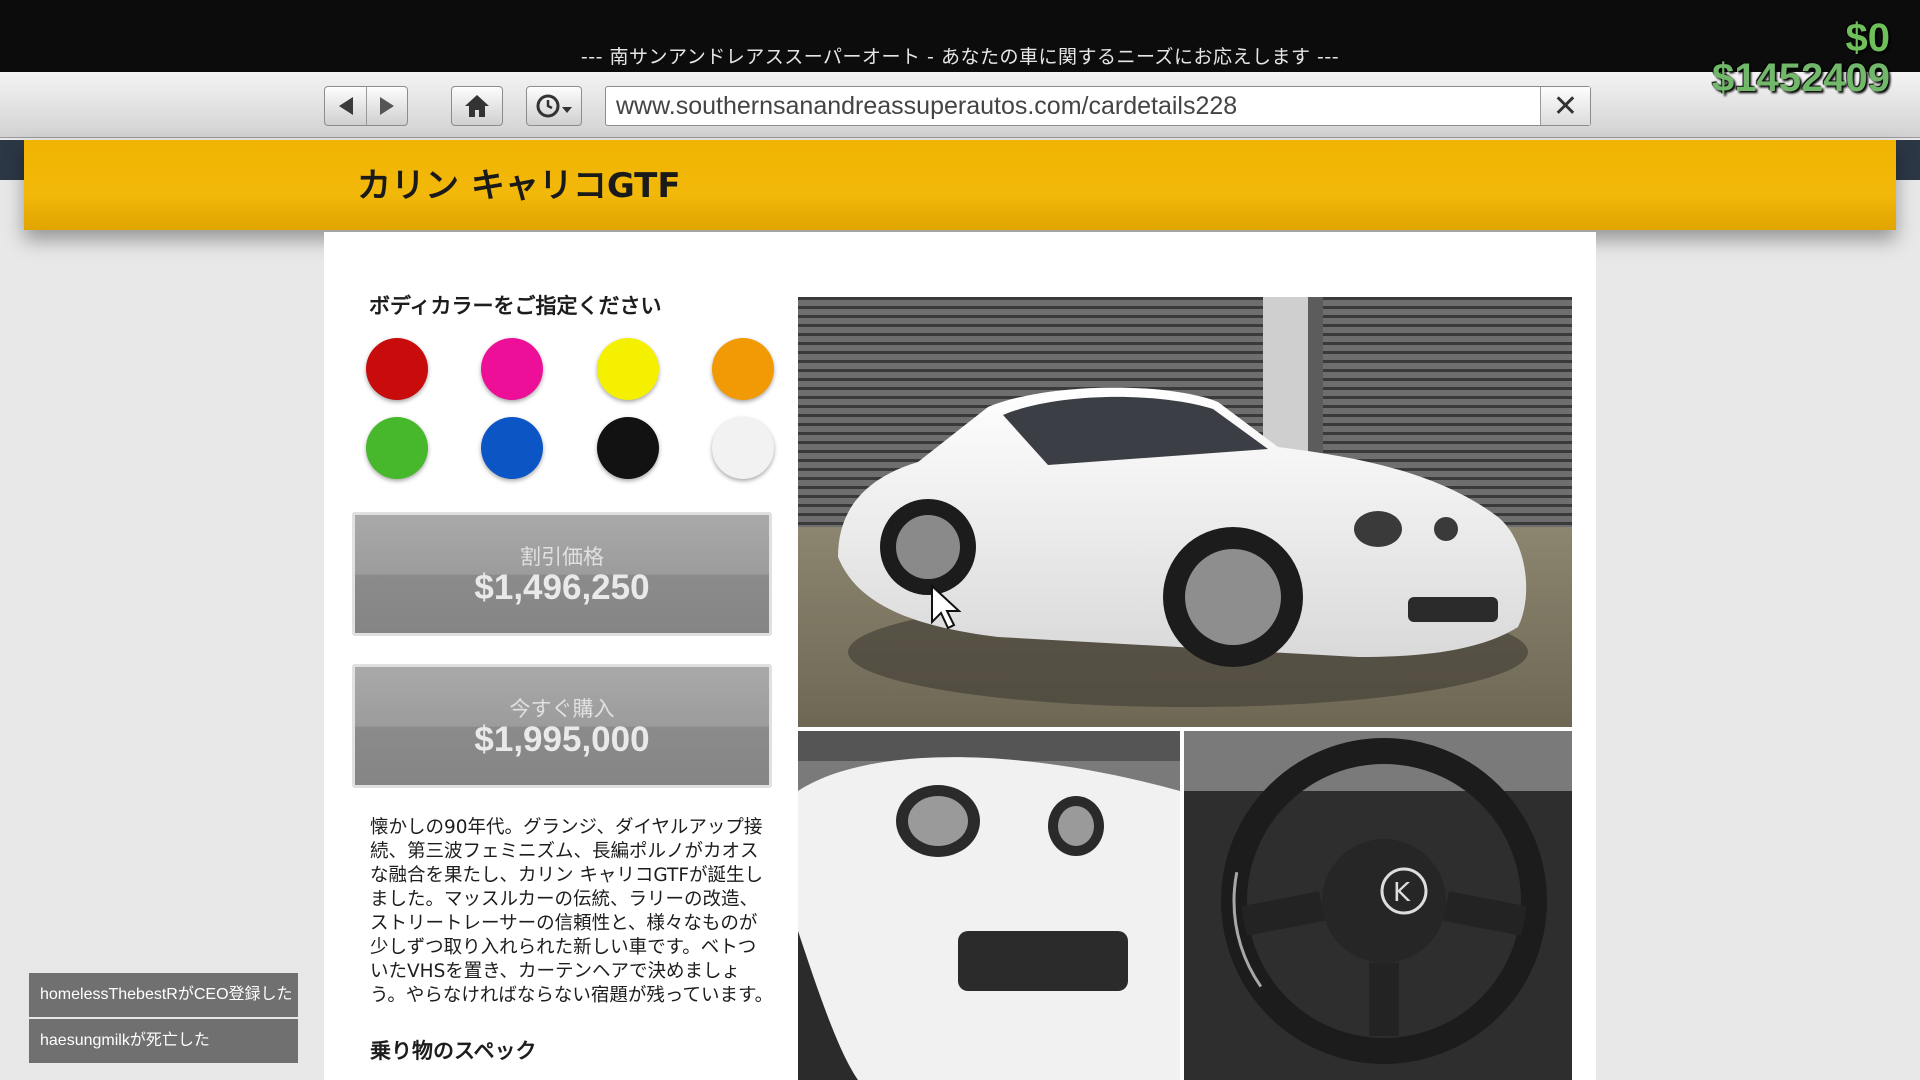 The image size is (1920, 1080). What do you see at coordinates (960, 185) in the screenshot?
I see `title-ribbon: カリン キャリコGTF` at bounding box center [960, 185].